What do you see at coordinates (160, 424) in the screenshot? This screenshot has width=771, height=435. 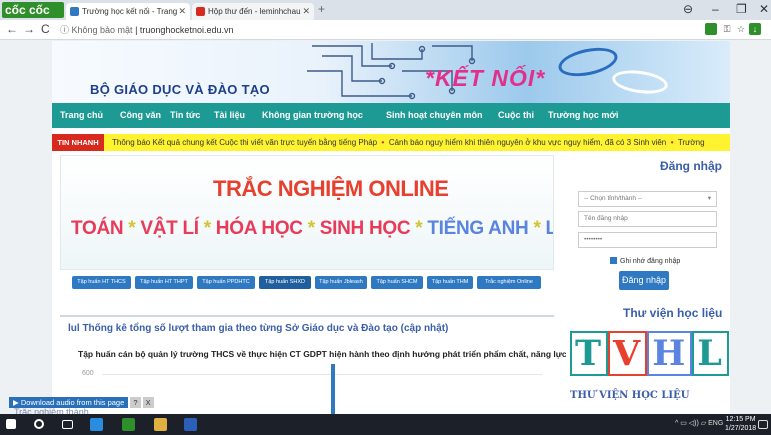 I see `file-explorer-icon` at bounding box center [160, 424].